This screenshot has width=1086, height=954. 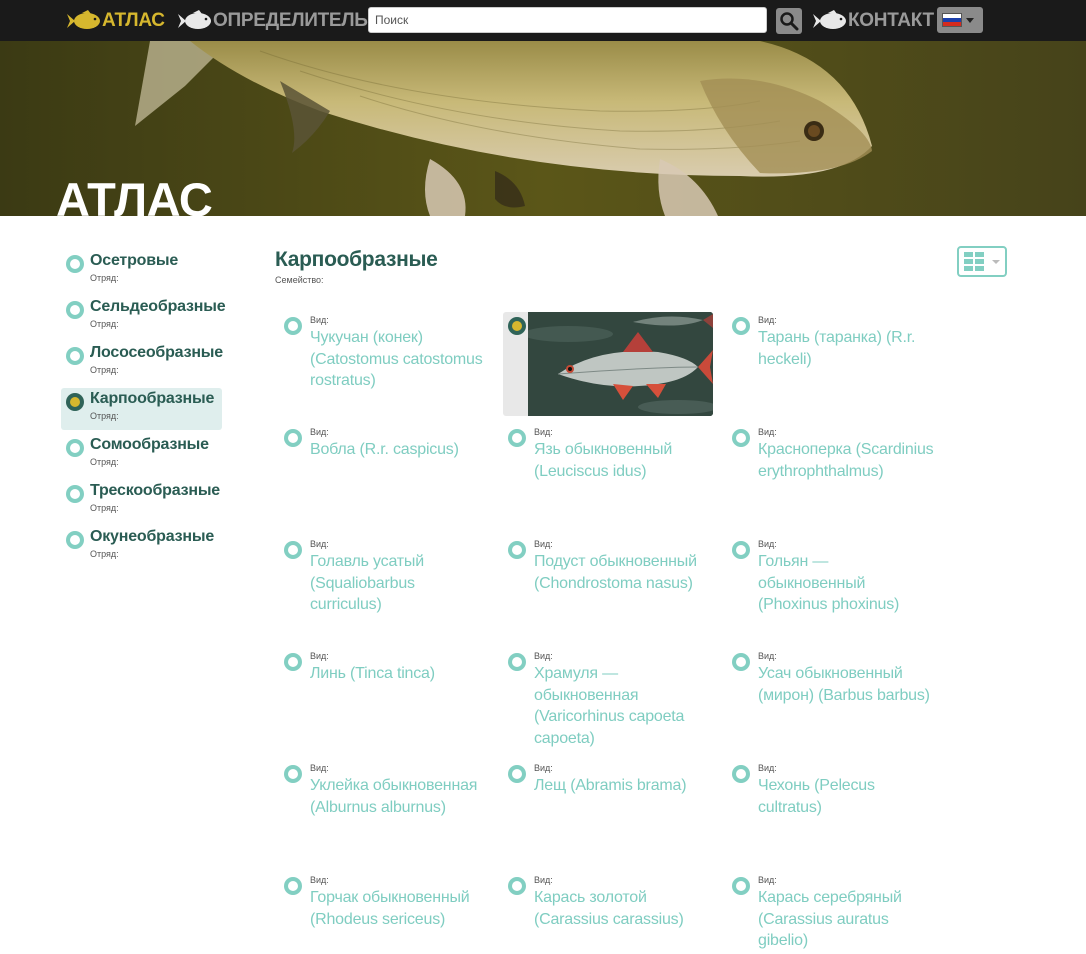 I want to click on family-subtitle: Семейство:, so click(x=299, y=280).